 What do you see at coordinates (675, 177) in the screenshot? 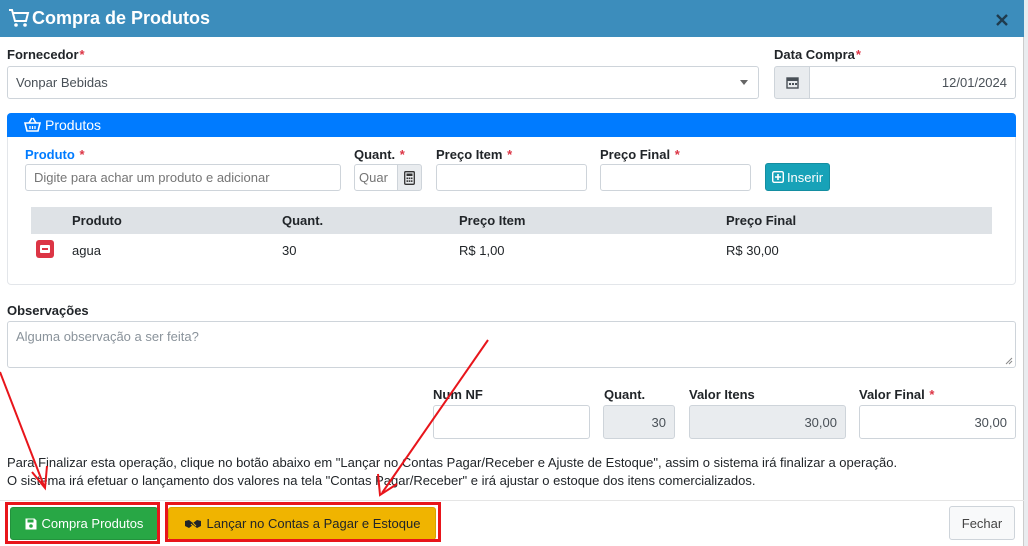
I see `preco-final-input` at bounding box center [675, 177].